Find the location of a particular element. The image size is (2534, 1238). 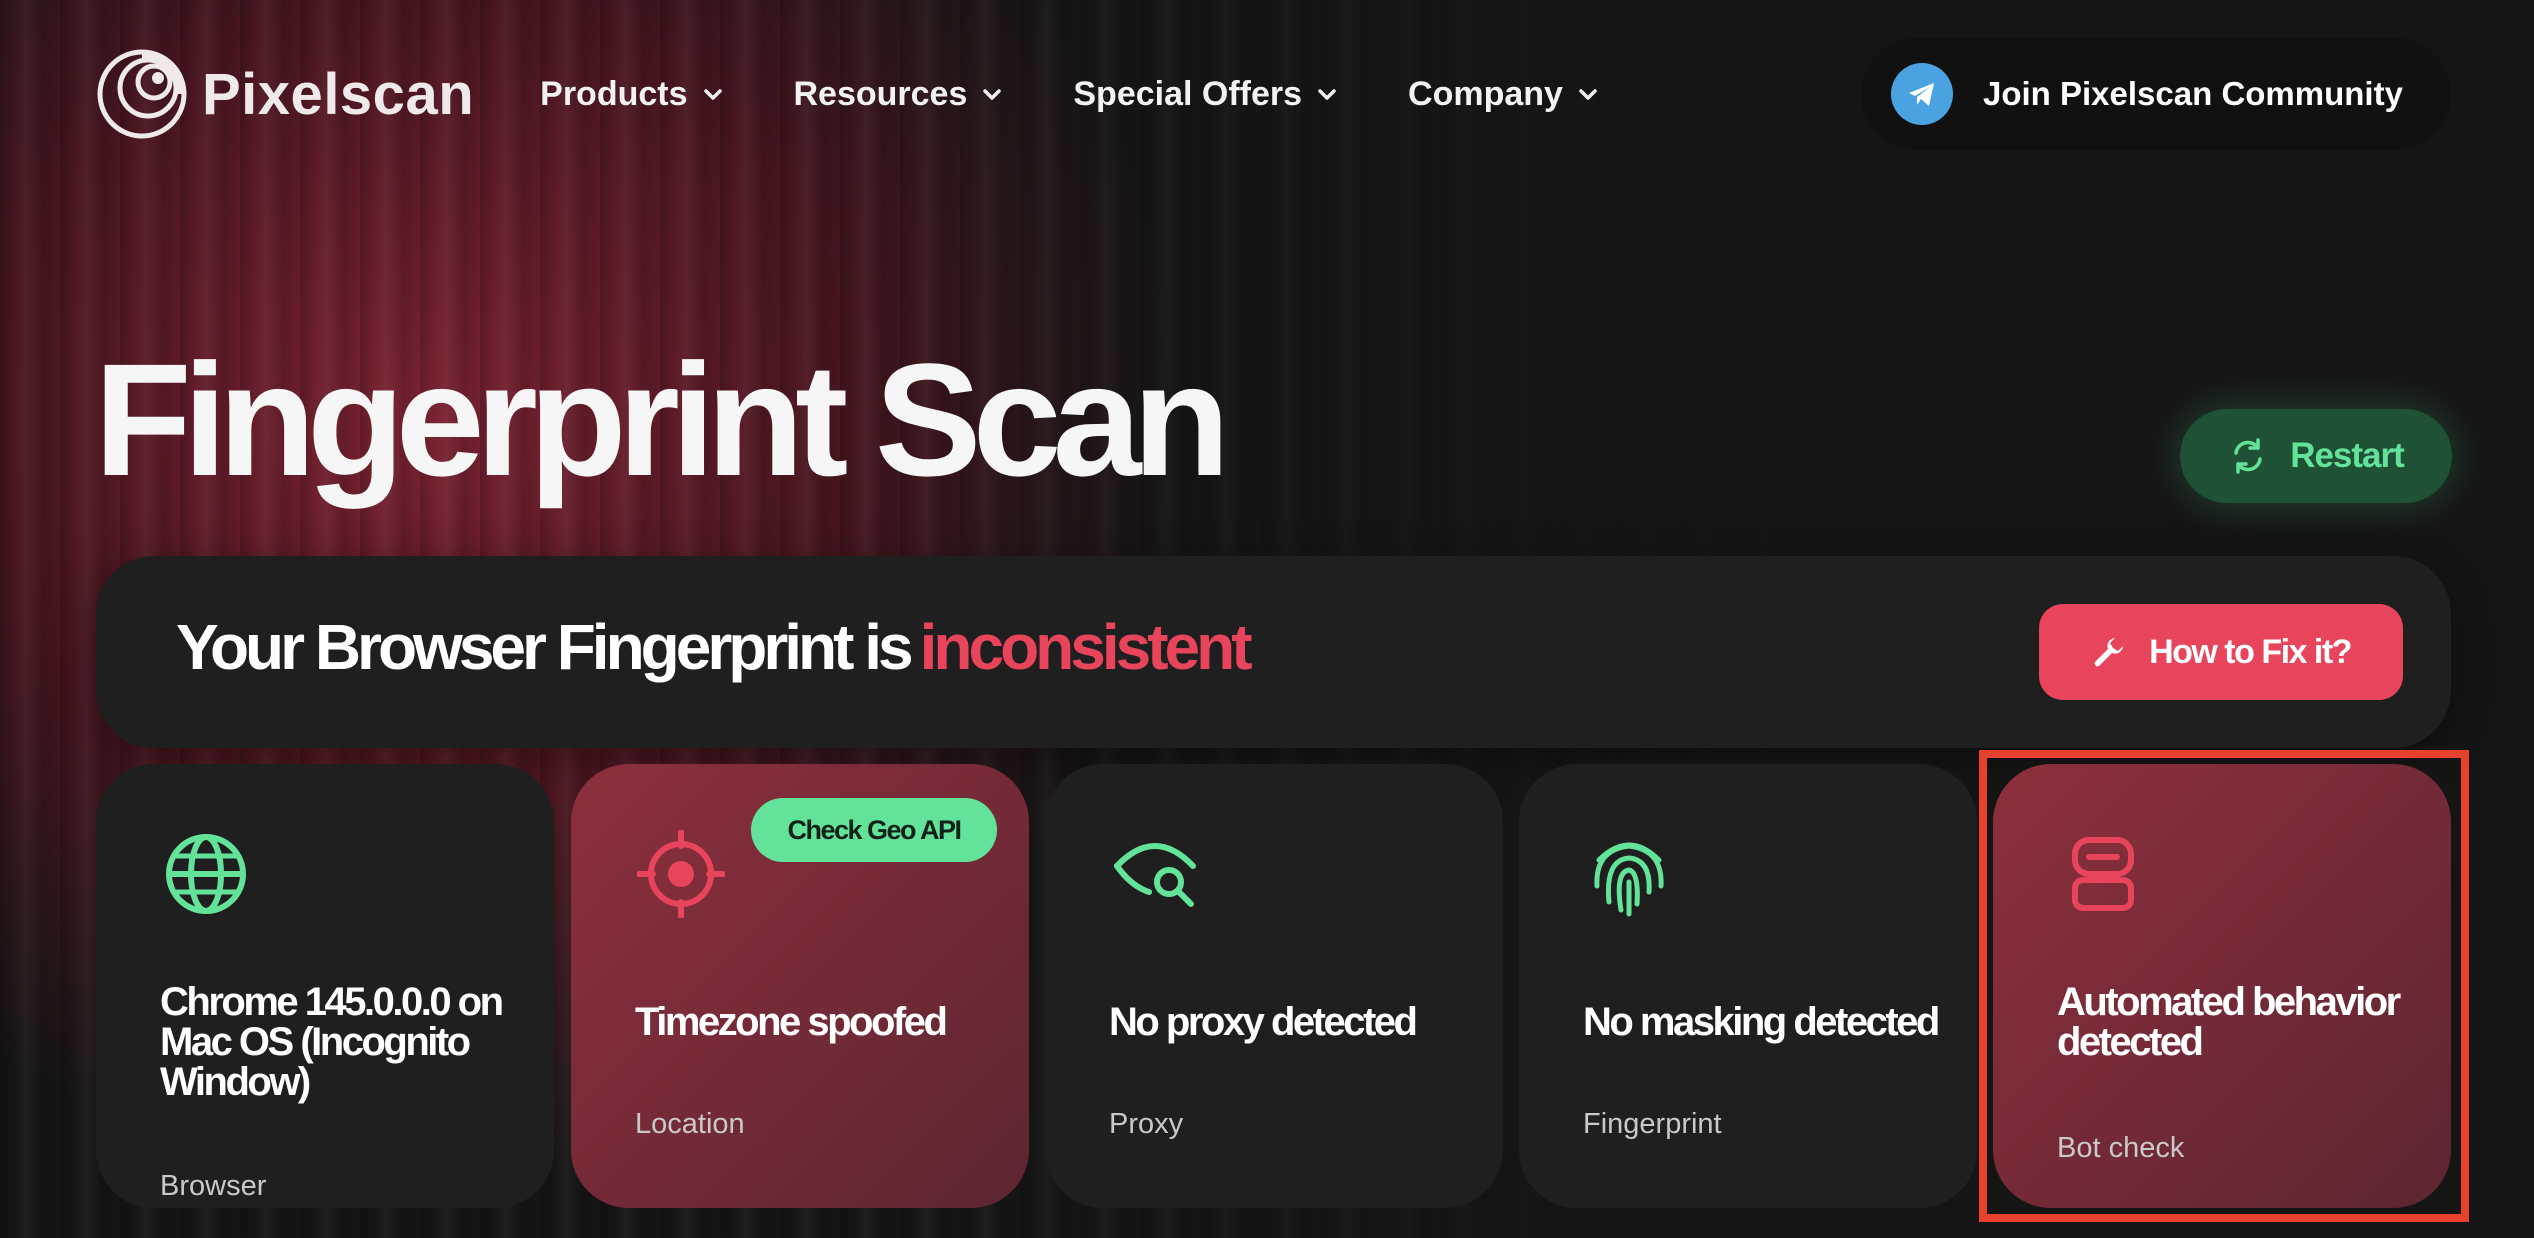

location-card-subtitle: Location is located at coordinates (690, 1124).